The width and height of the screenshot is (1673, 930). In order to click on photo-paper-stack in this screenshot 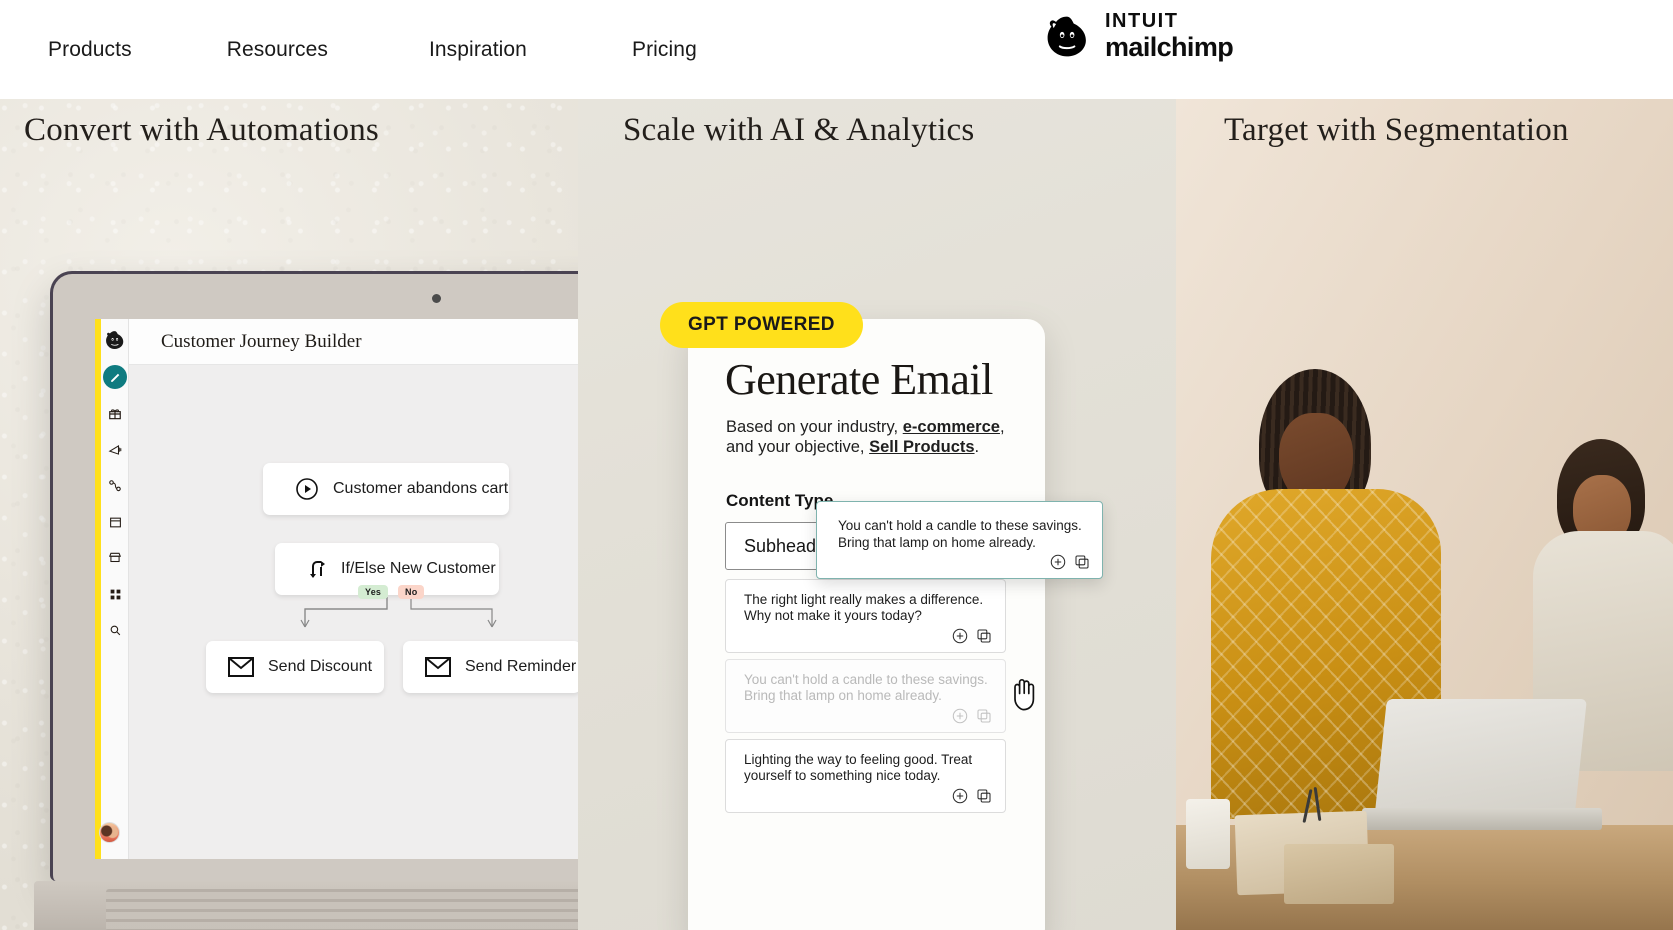, I will do `click(1208, 834)`.